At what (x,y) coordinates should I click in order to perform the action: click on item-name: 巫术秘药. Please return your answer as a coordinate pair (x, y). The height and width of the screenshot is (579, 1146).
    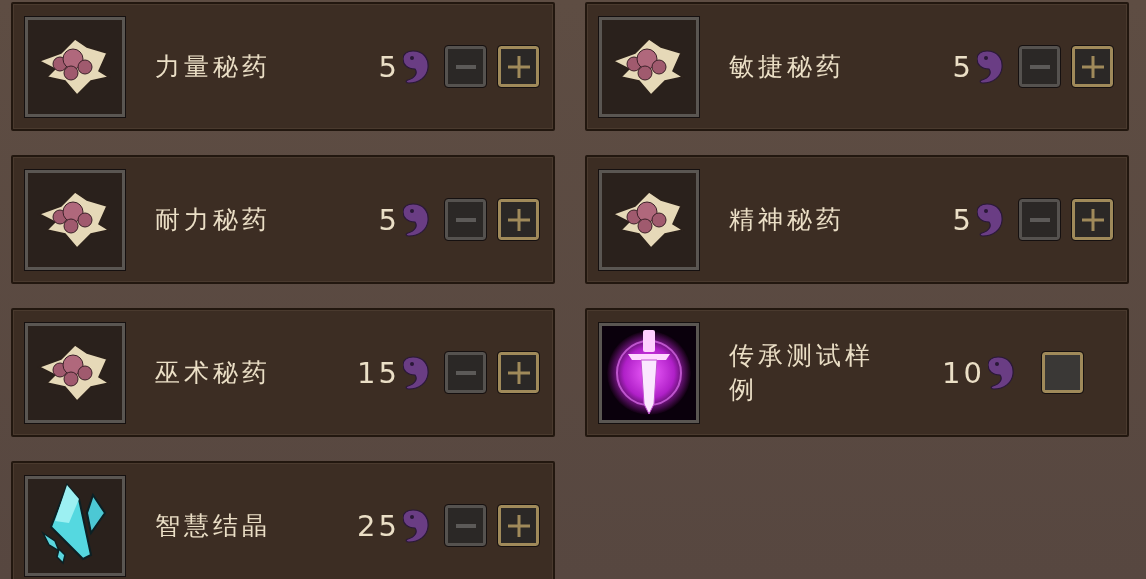
    Looking at the image, I should click on (213, 372).